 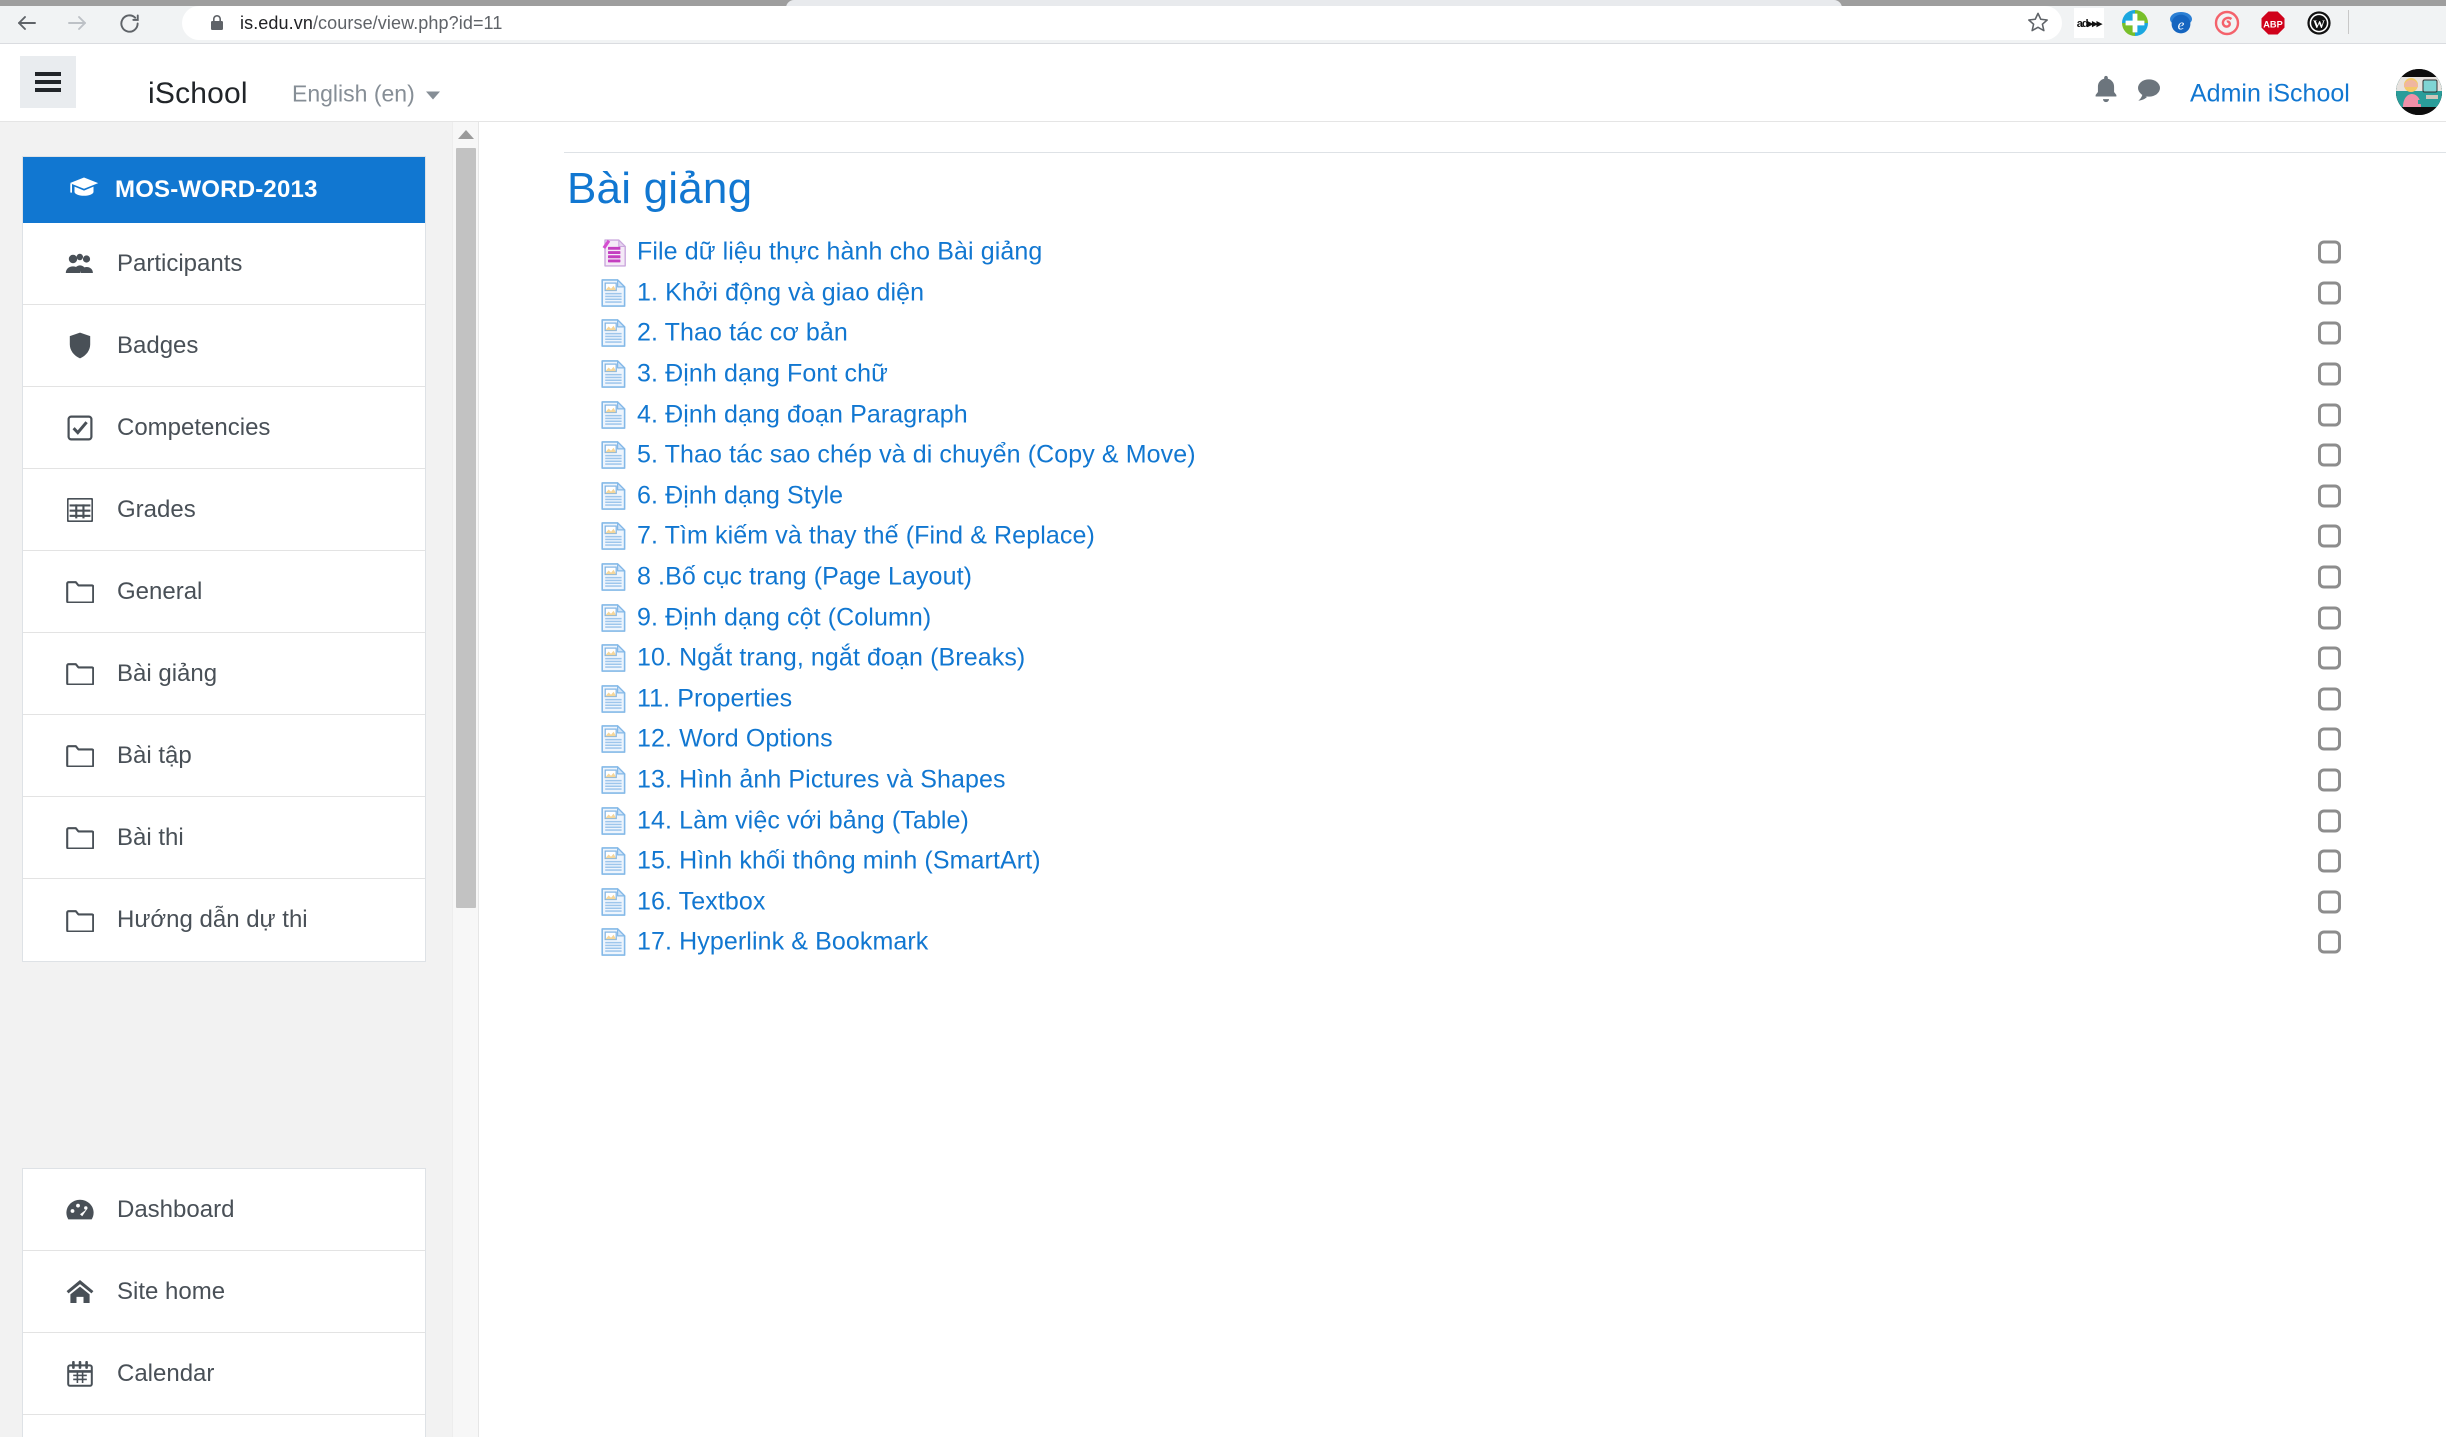 I want to click on activity-link: 15. Hình khối thông minh (SmartArt), so click(x=839, y=861).